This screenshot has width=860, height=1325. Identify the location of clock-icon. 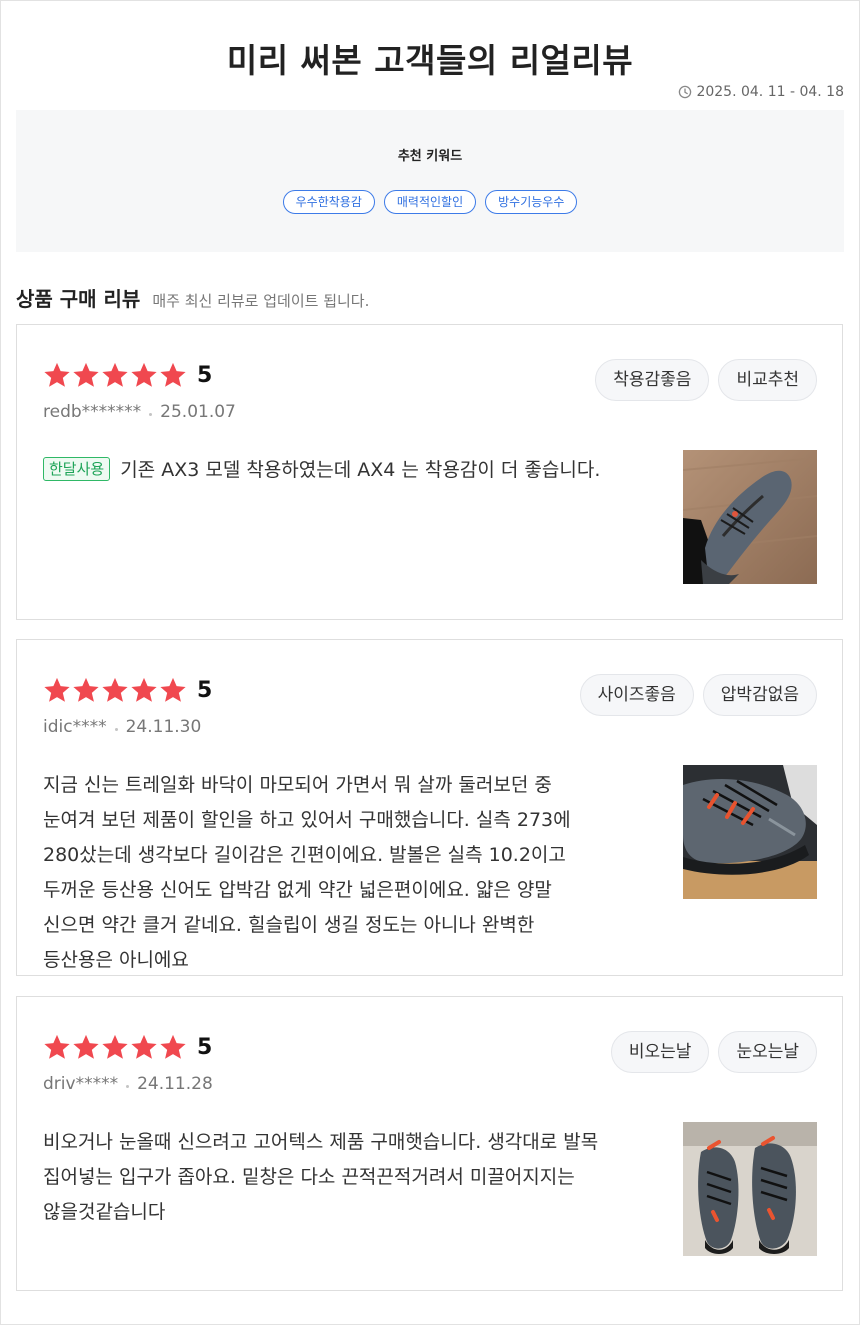
(685, 92).